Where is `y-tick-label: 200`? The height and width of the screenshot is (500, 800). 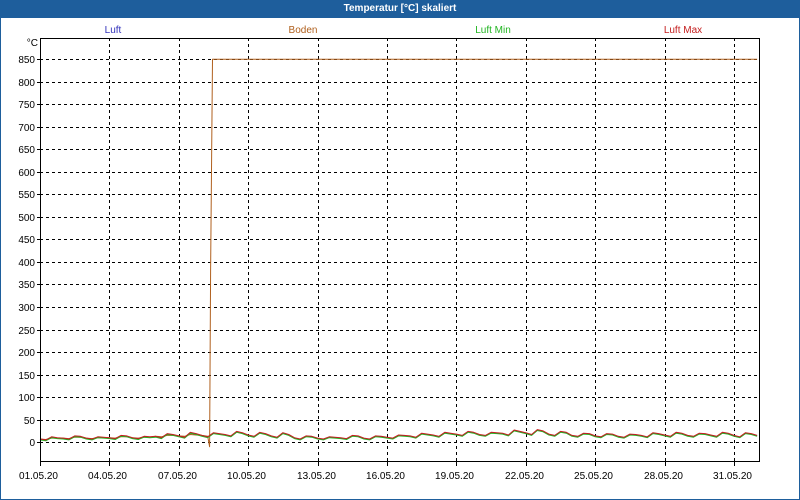
y-tick-label: 200 is located at coordinates (26, 353).